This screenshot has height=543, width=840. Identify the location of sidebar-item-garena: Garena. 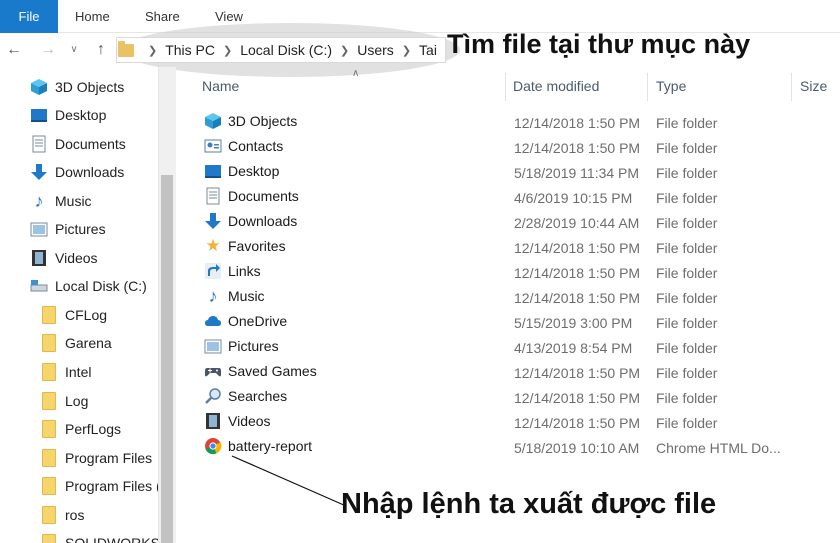
(76, 343).